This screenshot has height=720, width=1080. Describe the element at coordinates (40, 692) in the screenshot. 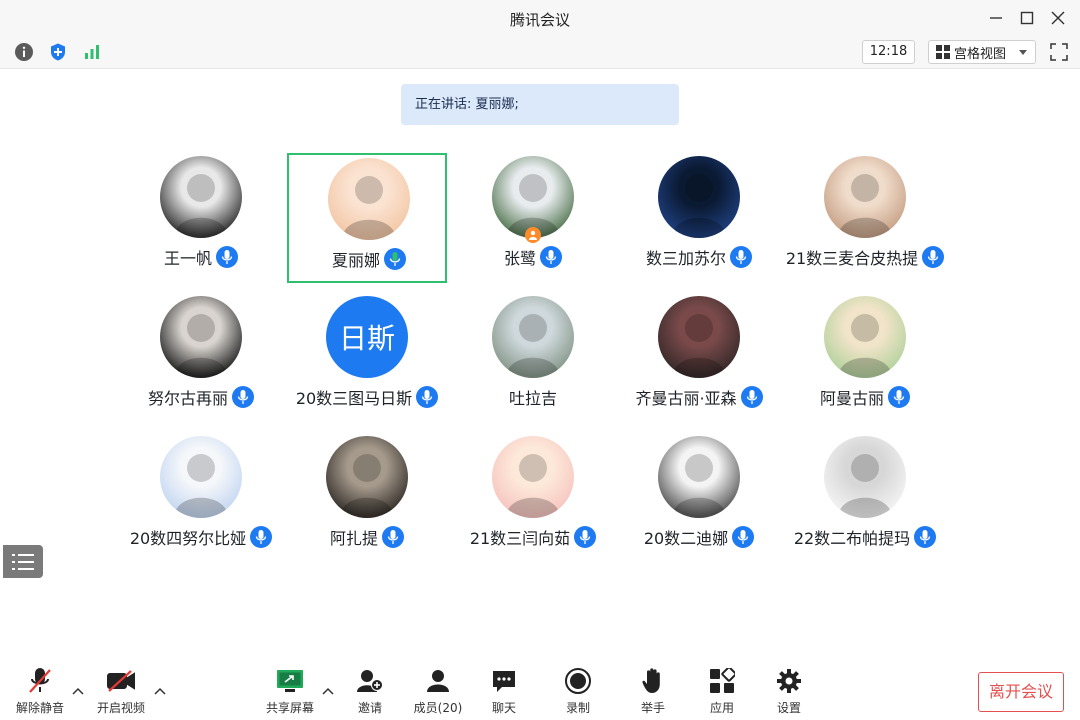

I see `unmute-button: 解除静音` at that location.